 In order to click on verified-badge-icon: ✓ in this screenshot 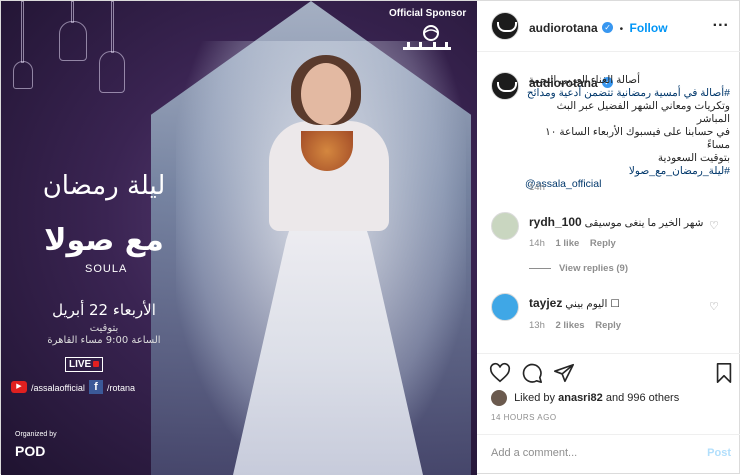, I will do `click(608, 28)`.